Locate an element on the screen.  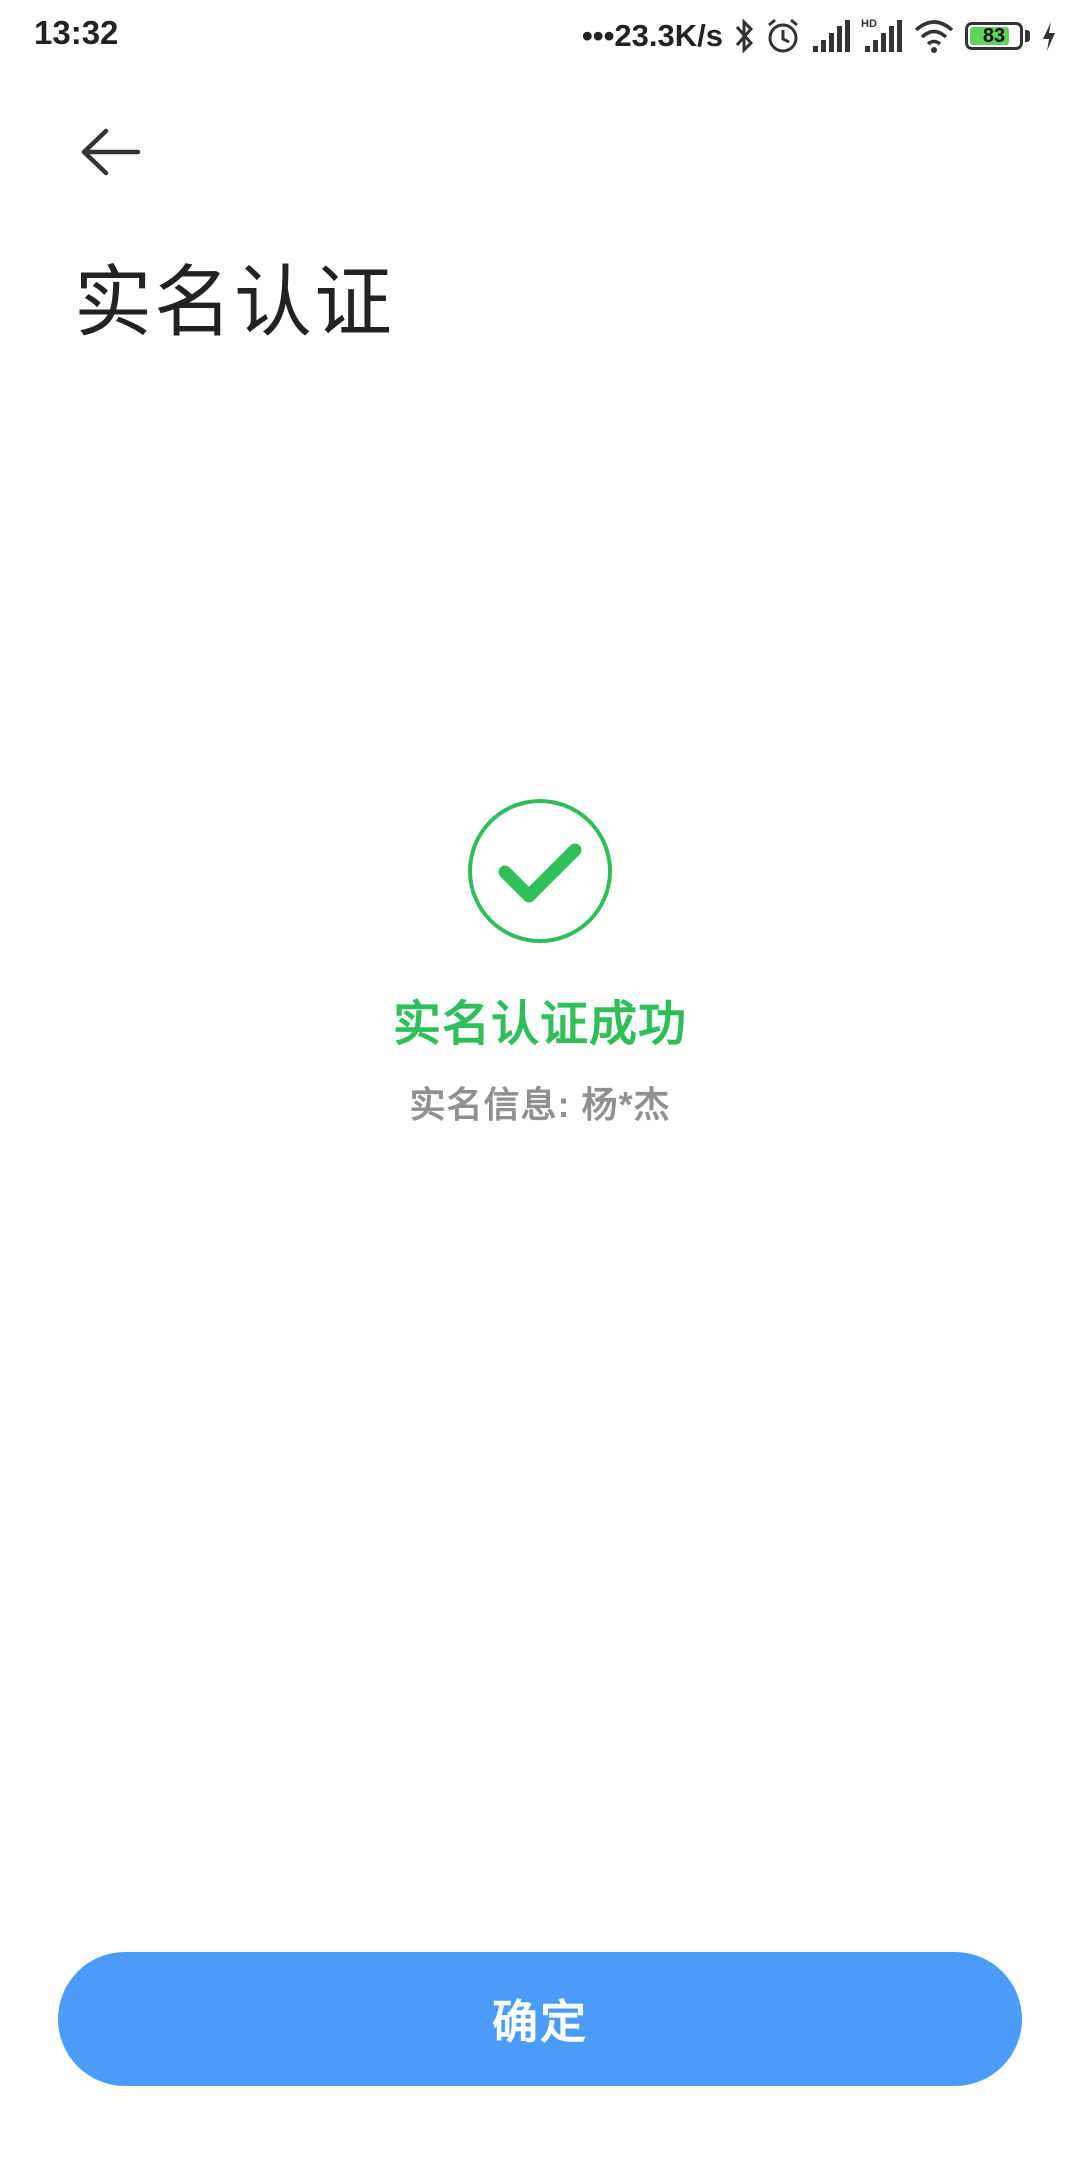
battery-icon: 83 is located at coordinates (994, 36).